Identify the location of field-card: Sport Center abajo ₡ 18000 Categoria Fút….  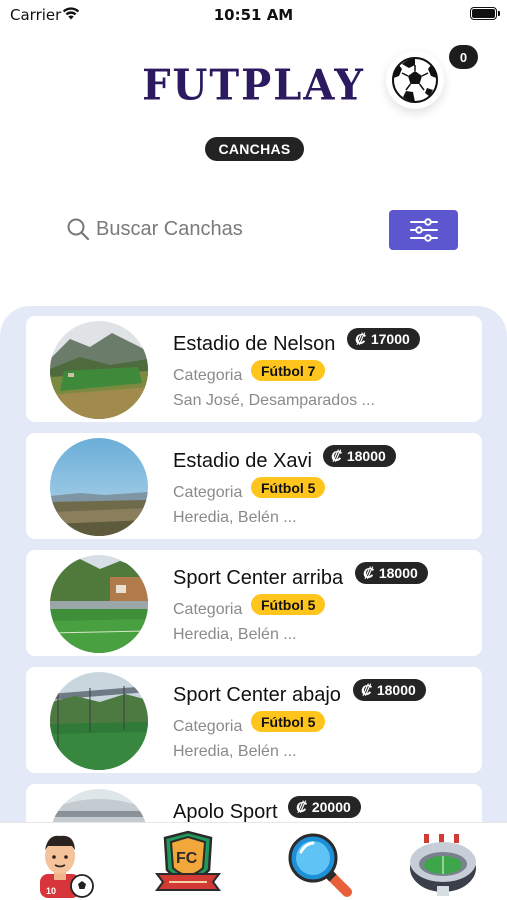
(254, 720).